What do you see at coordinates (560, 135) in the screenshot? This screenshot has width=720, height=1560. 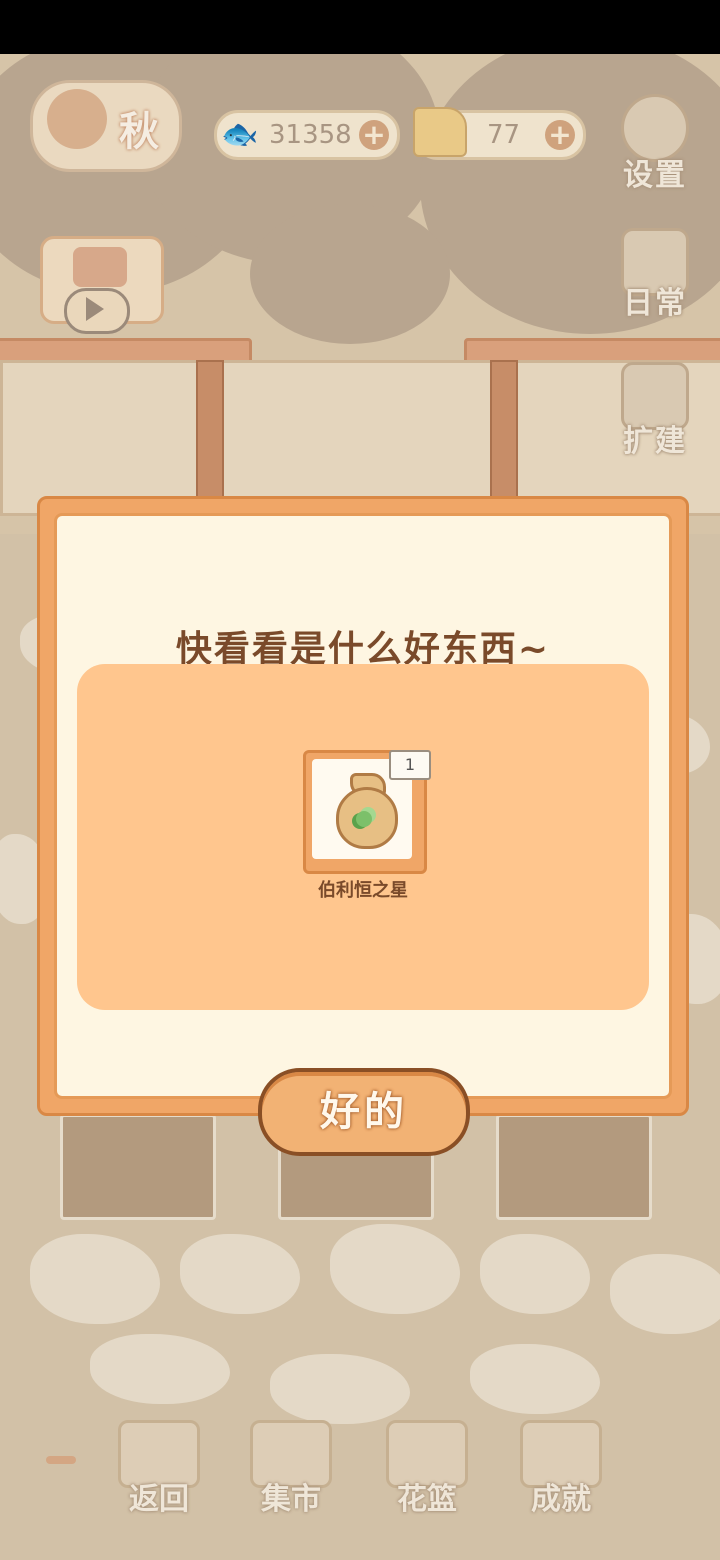 I see `add-cheese-button: +` at bounding box center [560, 135].